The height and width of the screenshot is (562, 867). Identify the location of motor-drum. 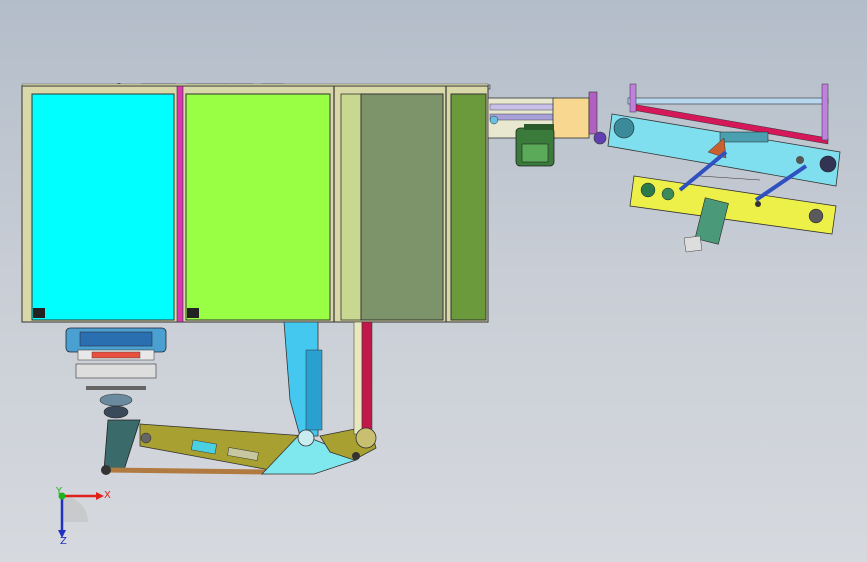
(535, 145).